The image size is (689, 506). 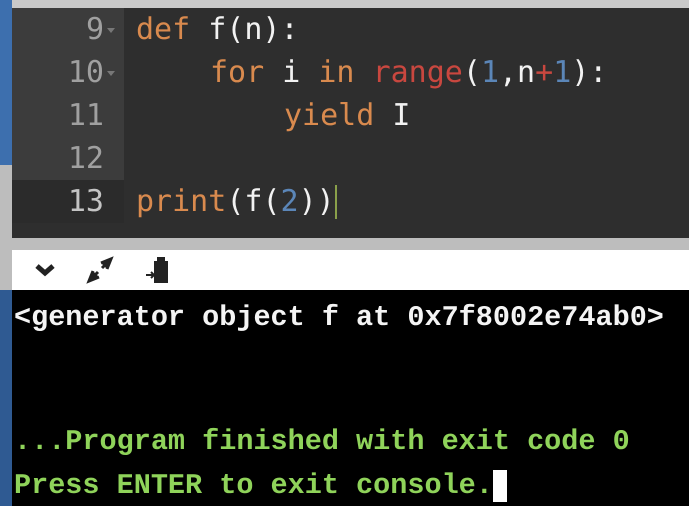 I want to click on code-line: yield I, so click(x=347, y=115).